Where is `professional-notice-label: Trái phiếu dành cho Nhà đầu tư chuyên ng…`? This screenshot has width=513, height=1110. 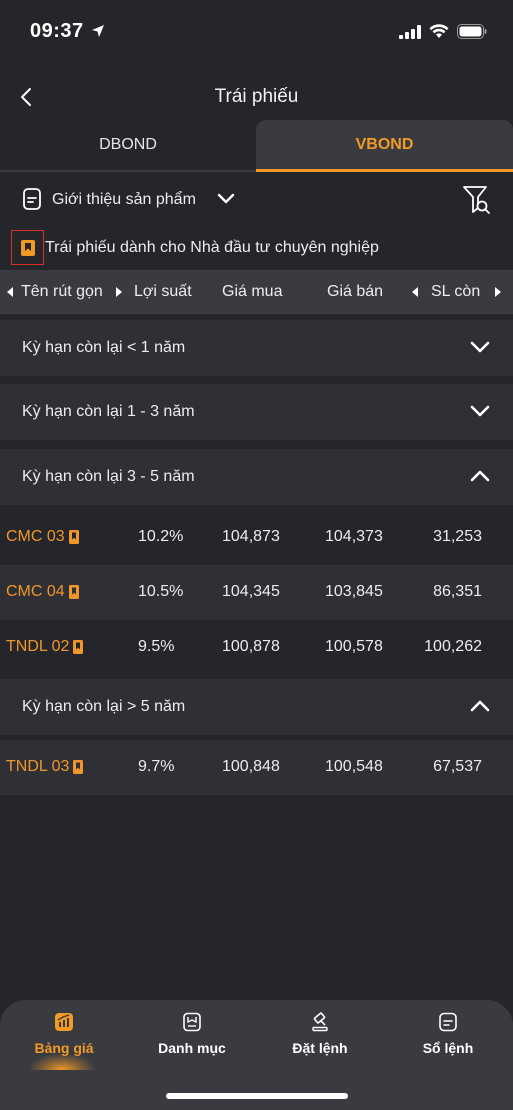
professional-notice-label: Trái phiếu dành cho Nhà đầu tư chuyên ng… is located at coordinates (212, 247).